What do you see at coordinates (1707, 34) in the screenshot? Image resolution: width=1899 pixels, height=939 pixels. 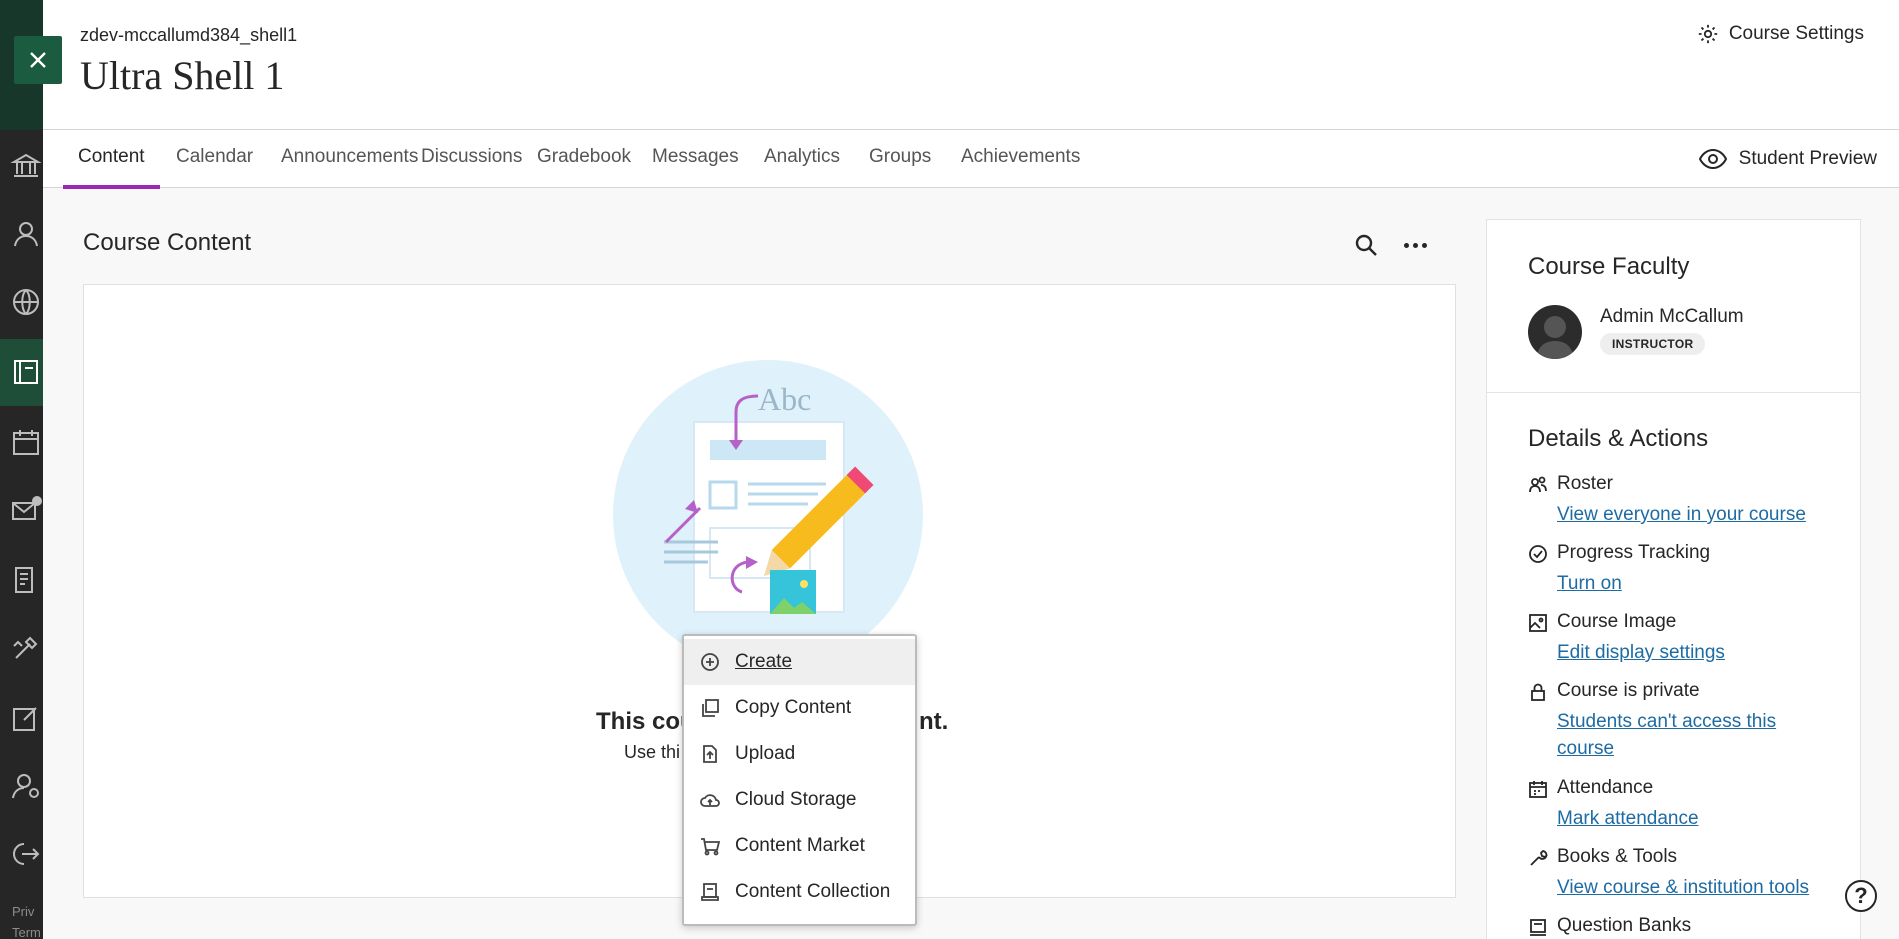 I see `gear-icon` at bounding box center [1707, 34].